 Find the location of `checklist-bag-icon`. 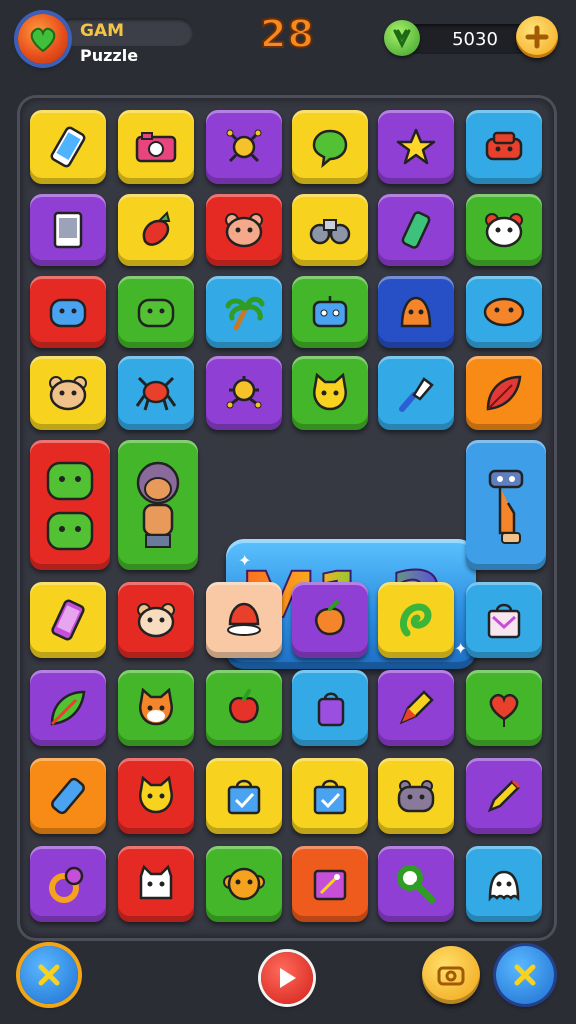

checklist-bag-icon is located at coordinates (244, 797).